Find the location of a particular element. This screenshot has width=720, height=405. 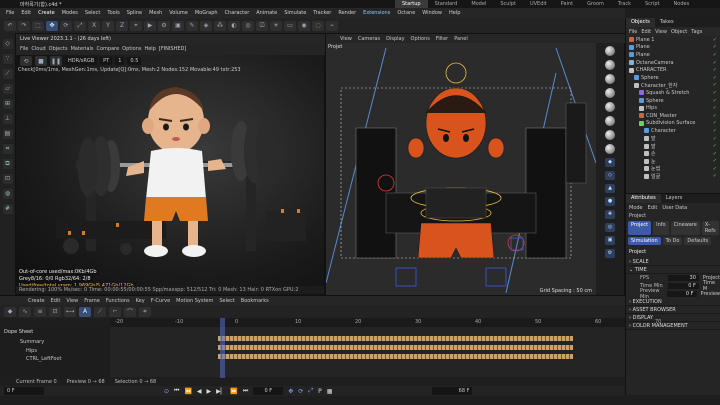

section-display: › DISPLAY is located at coordinates (673, 318).